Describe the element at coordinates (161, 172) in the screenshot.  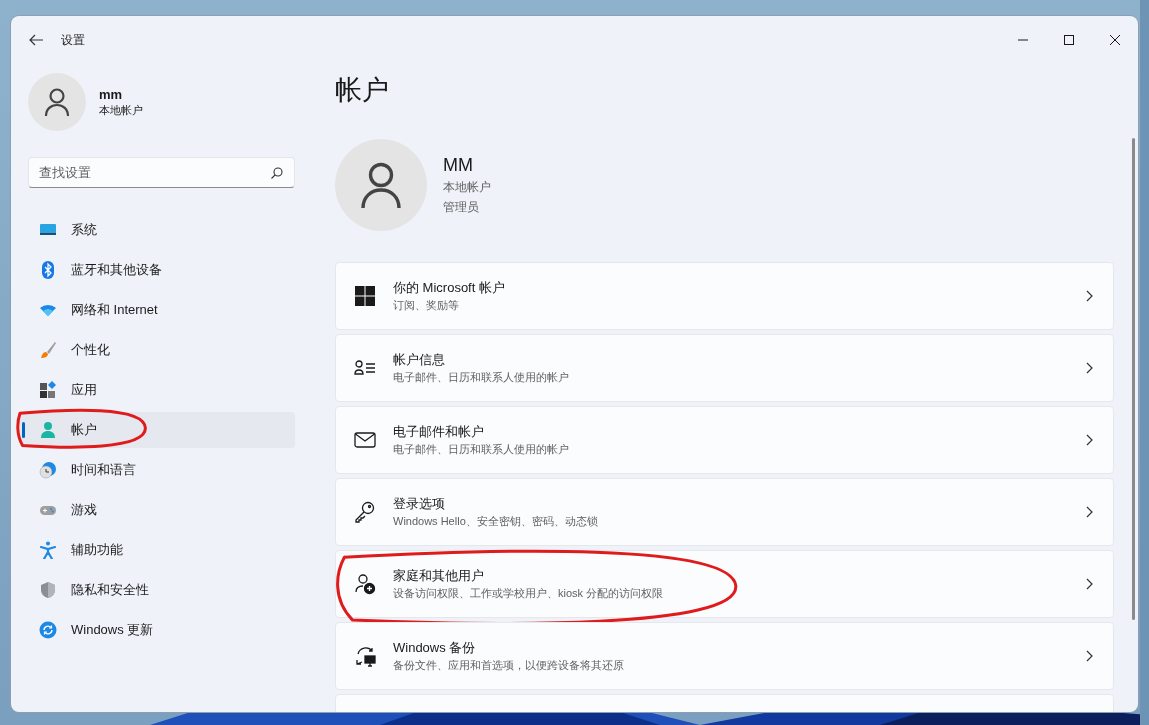
I see `search-field: 查找设置` at that location.